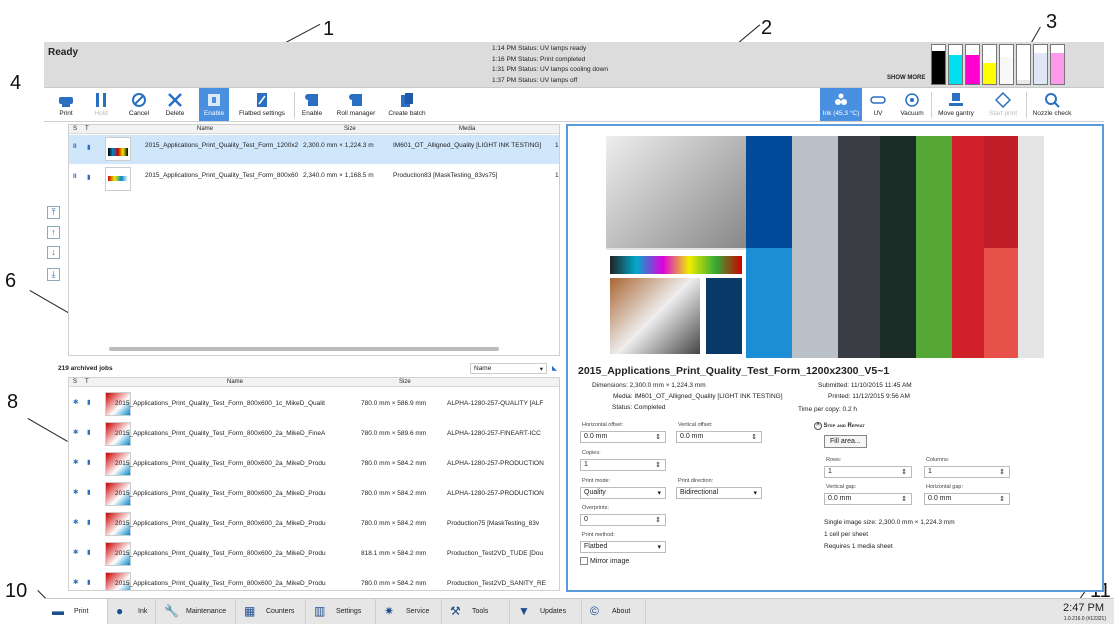 The image size is (1114, 624). What do you see at coordinates (839, 426) in the screenshot?
I see `step-repeat-toggle: ^ Step and Repeat` at bounding box center [839, 426].